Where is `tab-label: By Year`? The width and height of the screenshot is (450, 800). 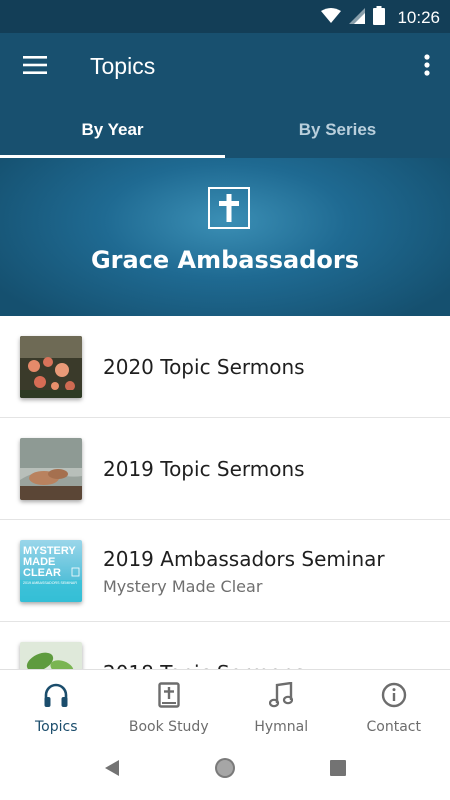 tab-label: By Year is located at coordinates (112, 129).